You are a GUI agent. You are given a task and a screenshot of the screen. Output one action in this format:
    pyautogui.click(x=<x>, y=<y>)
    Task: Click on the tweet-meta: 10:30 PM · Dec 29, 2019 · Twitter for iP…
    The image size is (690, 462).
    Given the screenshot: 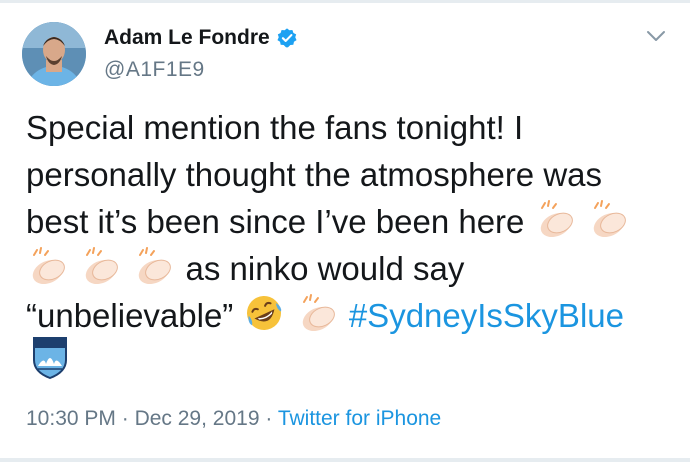 What is the action you would take?
    pyautogui.click(x=233, y=419)
    